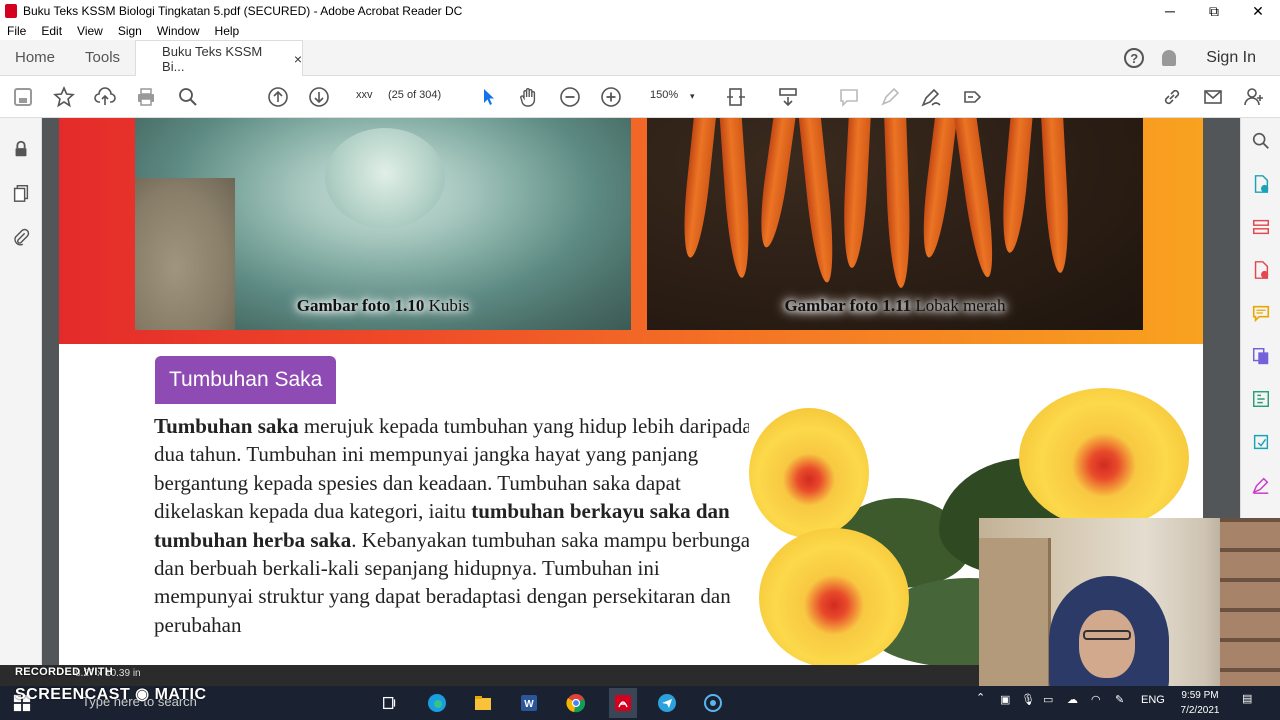 The width and height of the screenshot is (1280, 720). Describe the element at coordinates (1261, 399) in the screenshot. I see `edit-pdf-icon` at that location.